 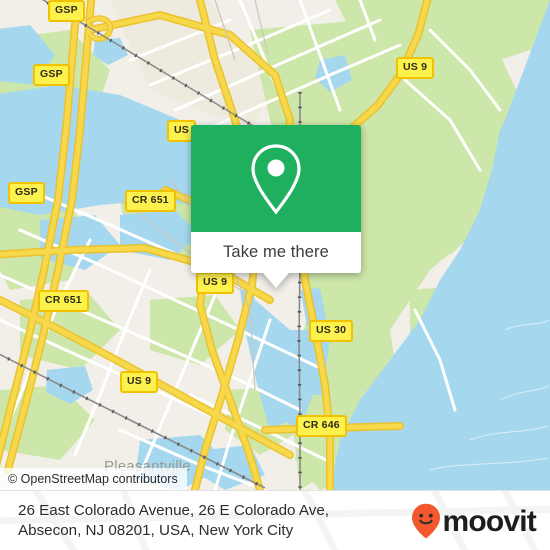 I want to click on popup-header, so click(x=276, y=178).